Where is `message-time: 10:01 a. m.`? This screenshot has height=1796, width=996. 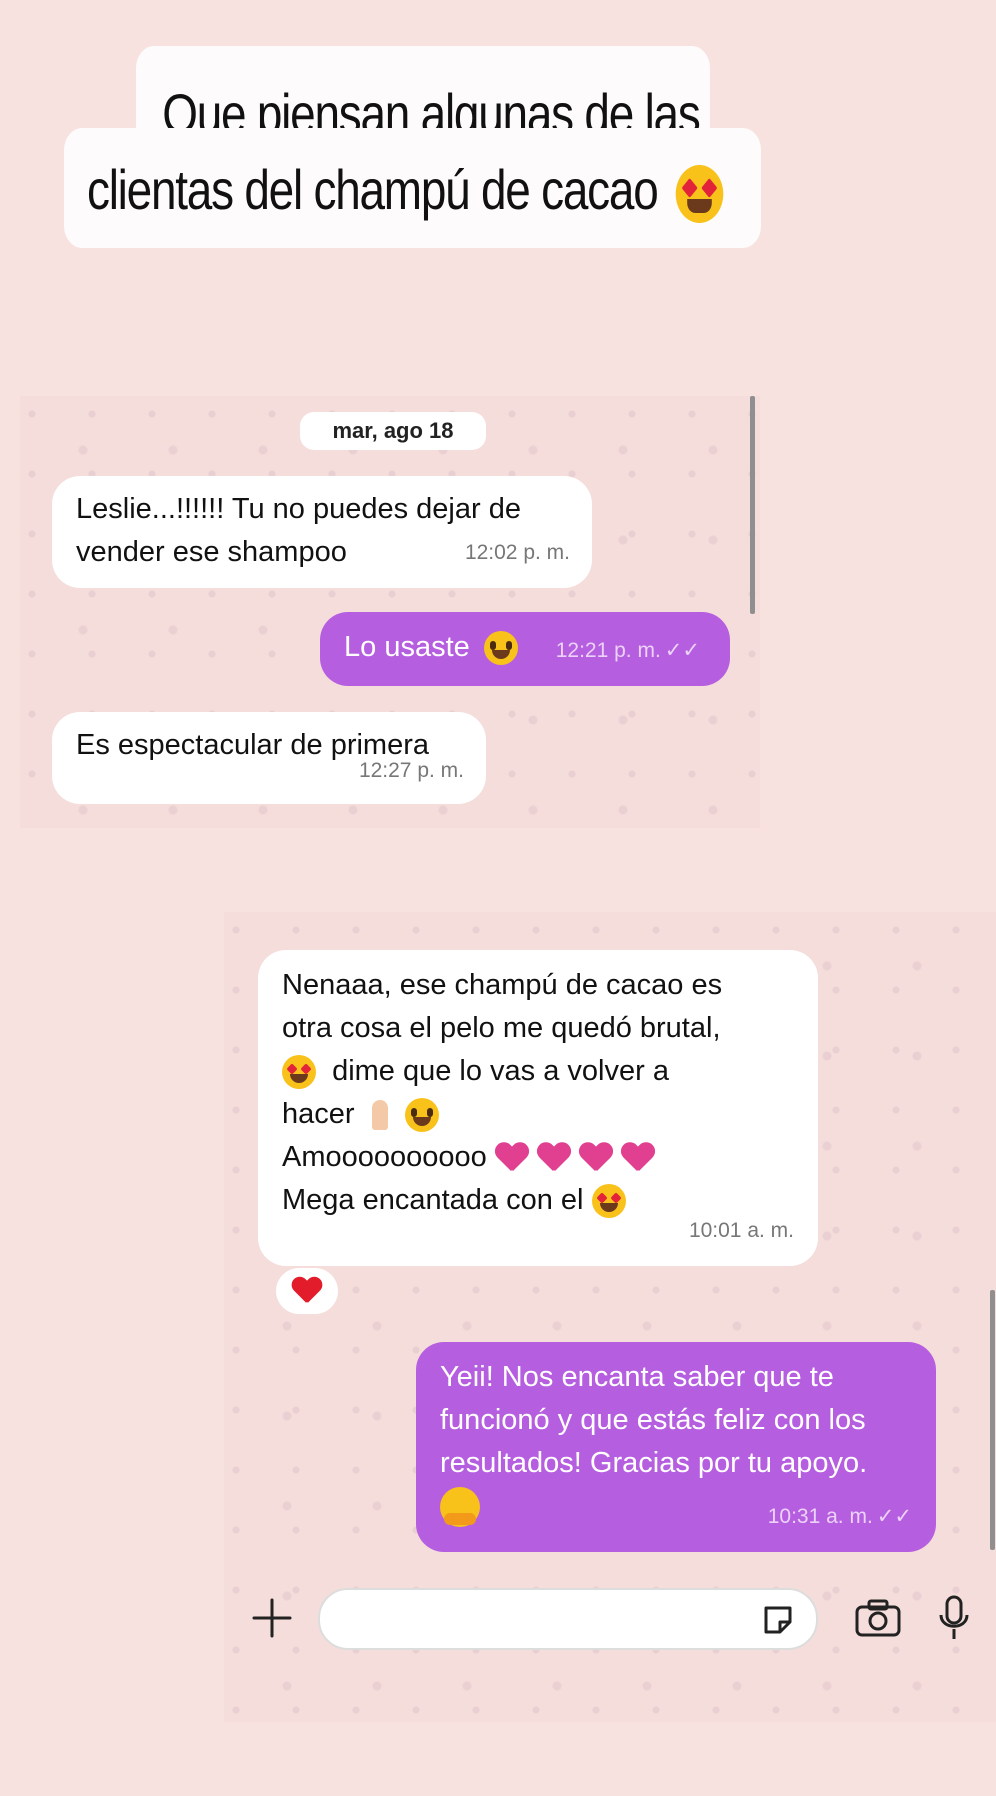
message-time: 10:01 a. m. is located at coordinates (741, 1230).